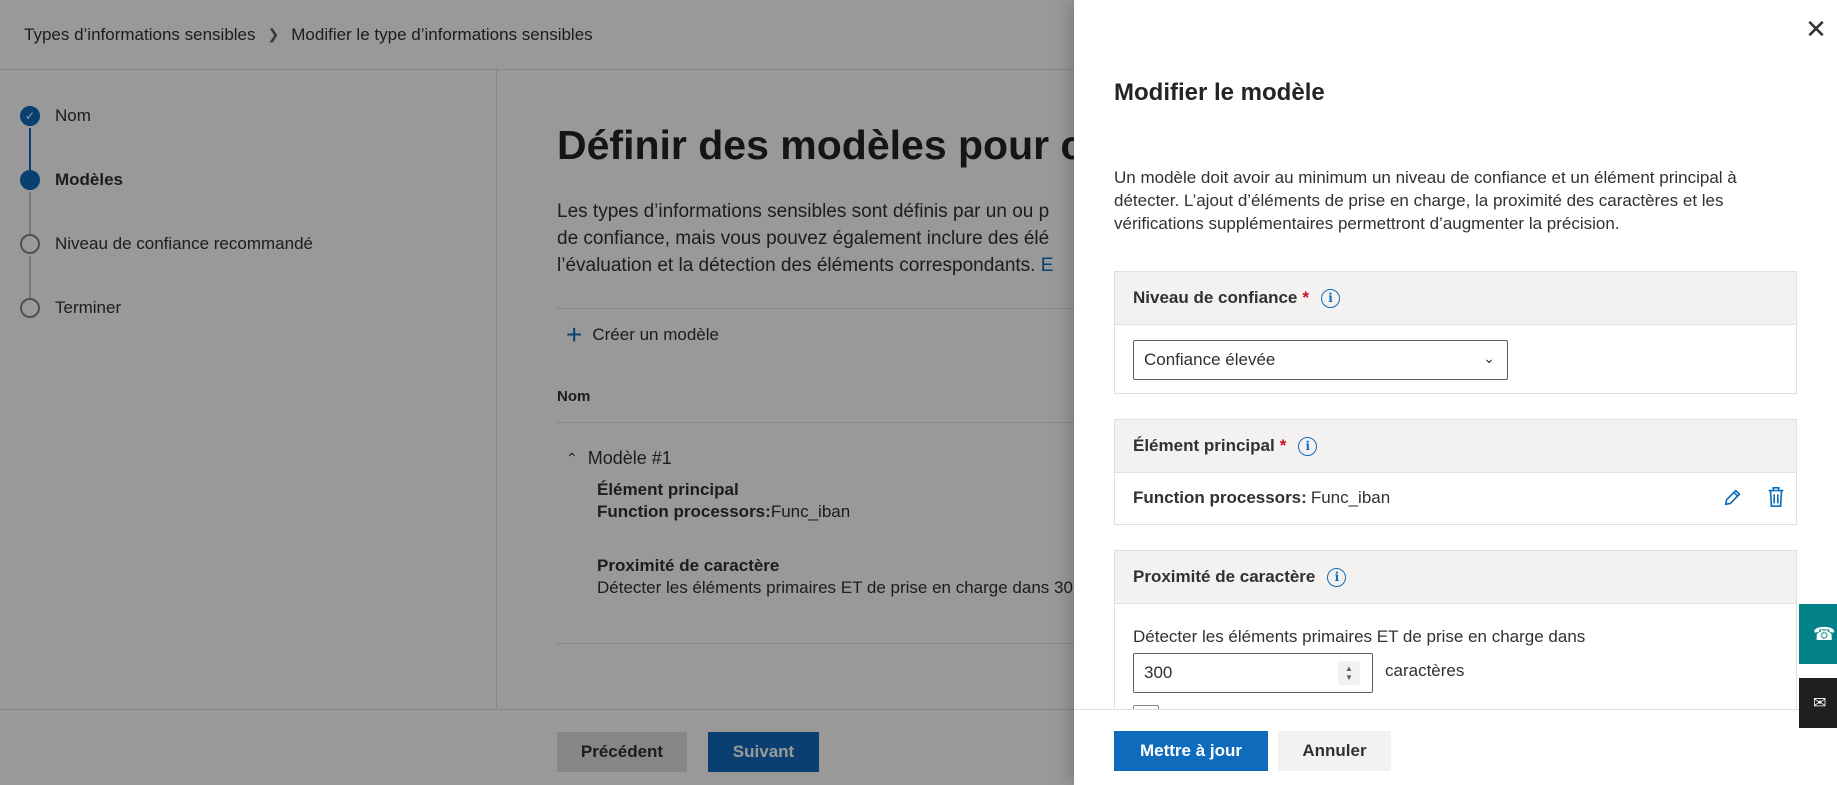 This screenshot has width=1837, height=785. I want to click on panel-title: Modifier le modèle, so click(1219, 92).